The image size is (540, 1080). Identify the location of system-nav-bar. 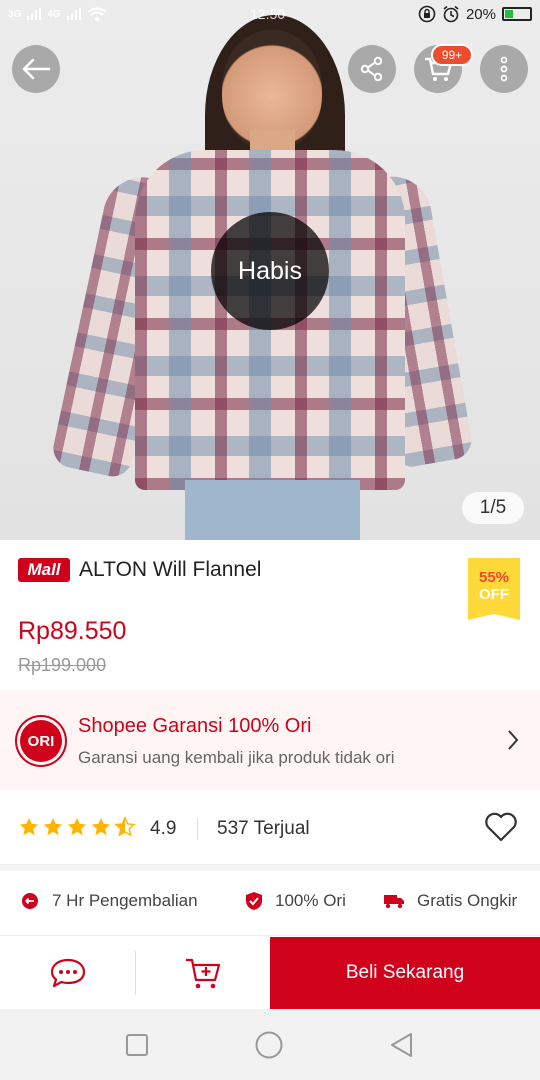
(270, 1044).